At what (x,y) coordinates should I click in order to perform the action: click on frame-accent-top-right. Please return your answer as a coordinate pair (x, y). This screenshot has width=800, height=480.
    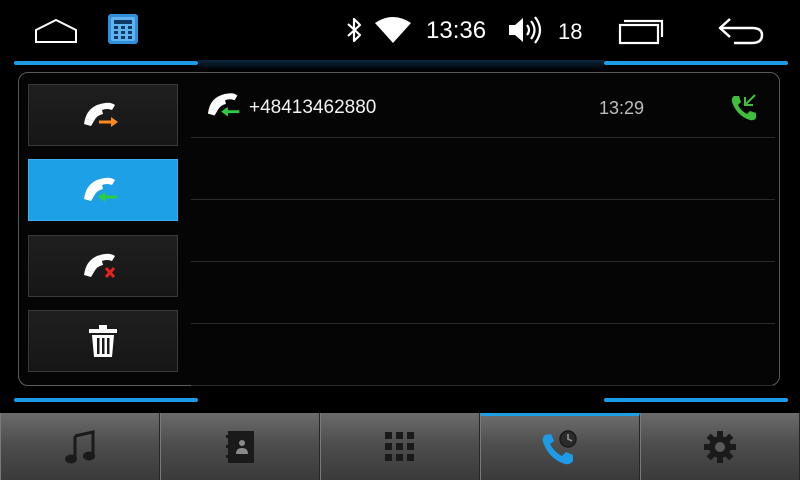
    Looking at the image, I should click on (696, 63).